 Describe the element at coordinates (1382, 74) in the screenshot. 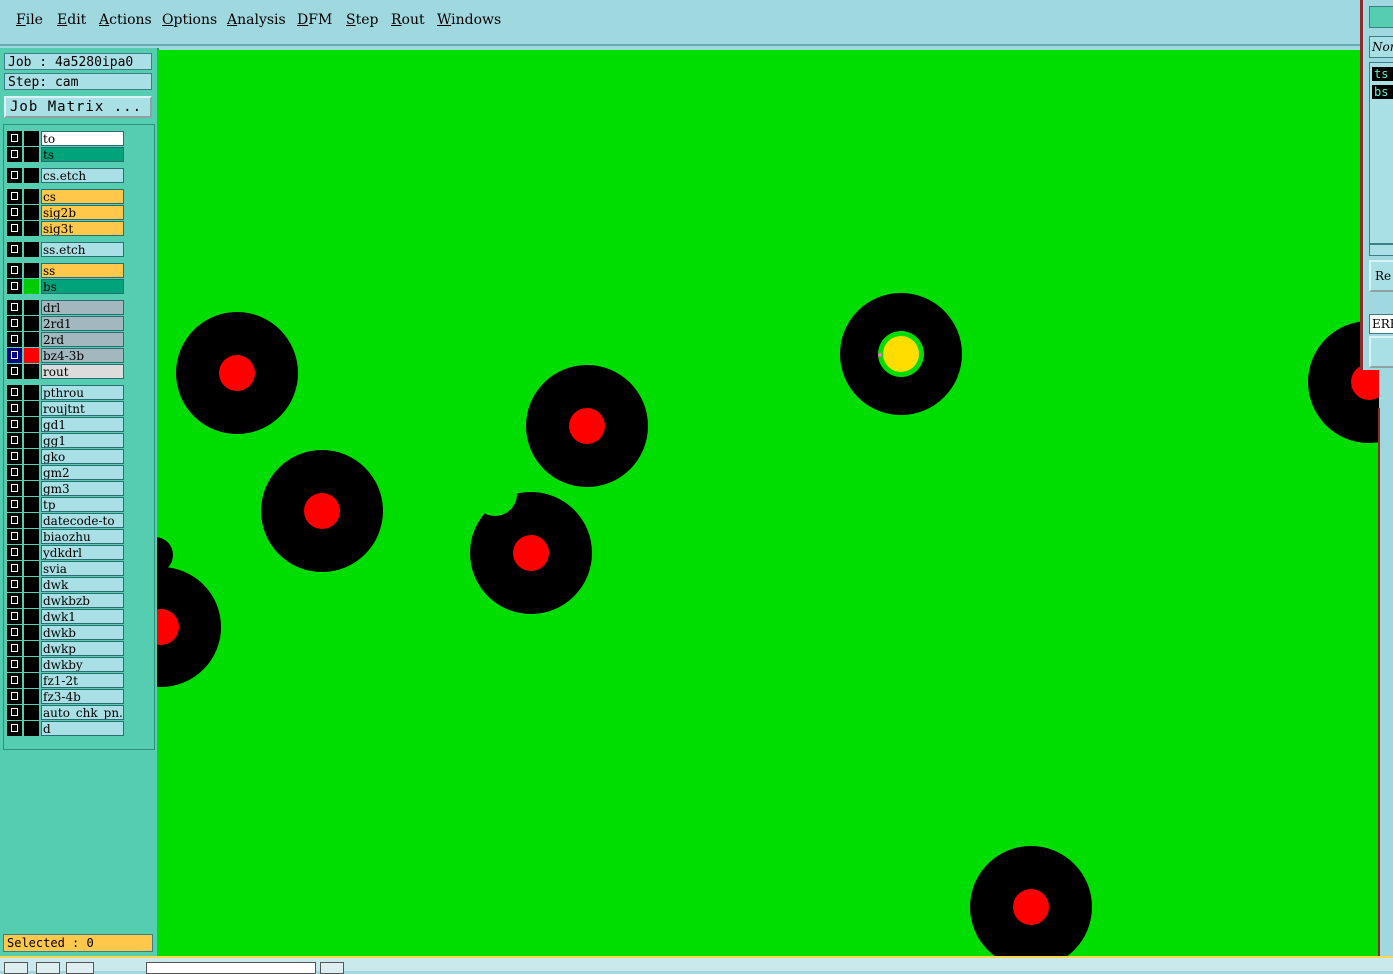

I see `list-item: ts` at that location.